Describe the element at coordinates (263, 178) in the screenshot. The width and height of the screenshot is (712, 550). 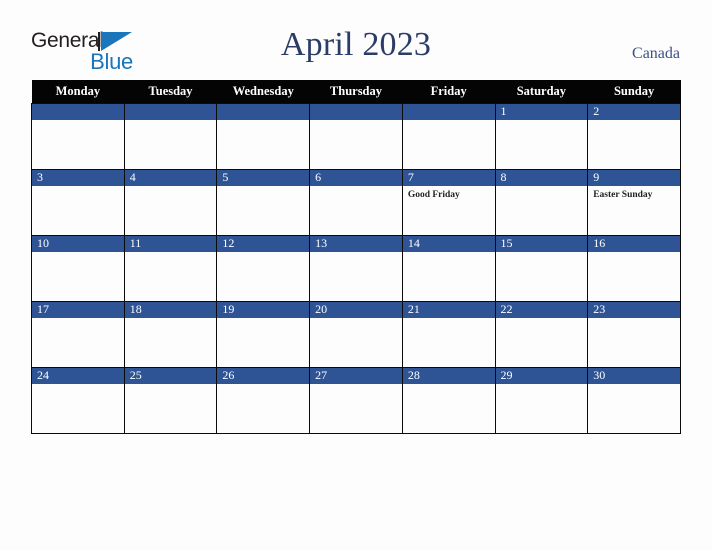
I see `day-number: 5` at that location.